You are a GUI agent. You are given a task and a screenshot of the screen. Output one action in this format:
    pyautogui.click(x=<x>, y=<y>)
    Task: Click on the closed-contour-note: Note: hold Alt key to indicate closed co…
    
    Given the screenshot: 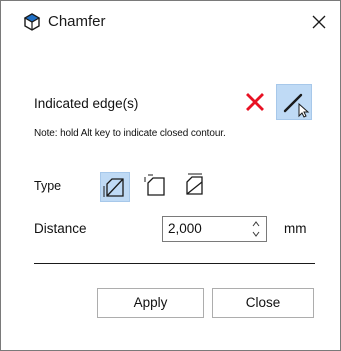 What is the action you would take?
    pyautogui.click(x=130, y=133)
    